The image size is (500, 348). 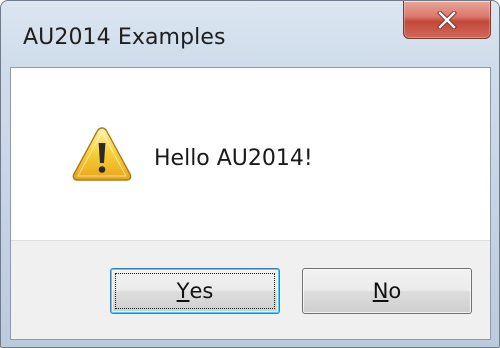 What do you see at coordinates (395, 291) in the screenshot?
I see `no-button-label: o` at bounding box center [395, 291].